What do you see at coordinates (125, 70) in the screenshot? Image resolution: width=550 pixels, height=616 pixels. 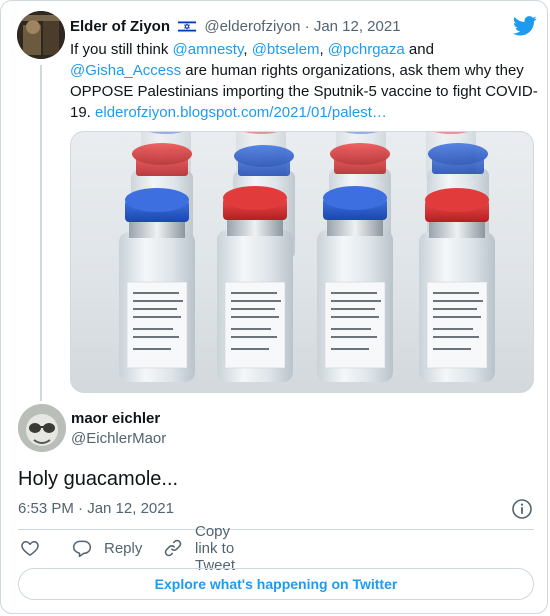 I see `mention-gisha-access-link: @Gisha_Access` at bounding box center [125, 70].